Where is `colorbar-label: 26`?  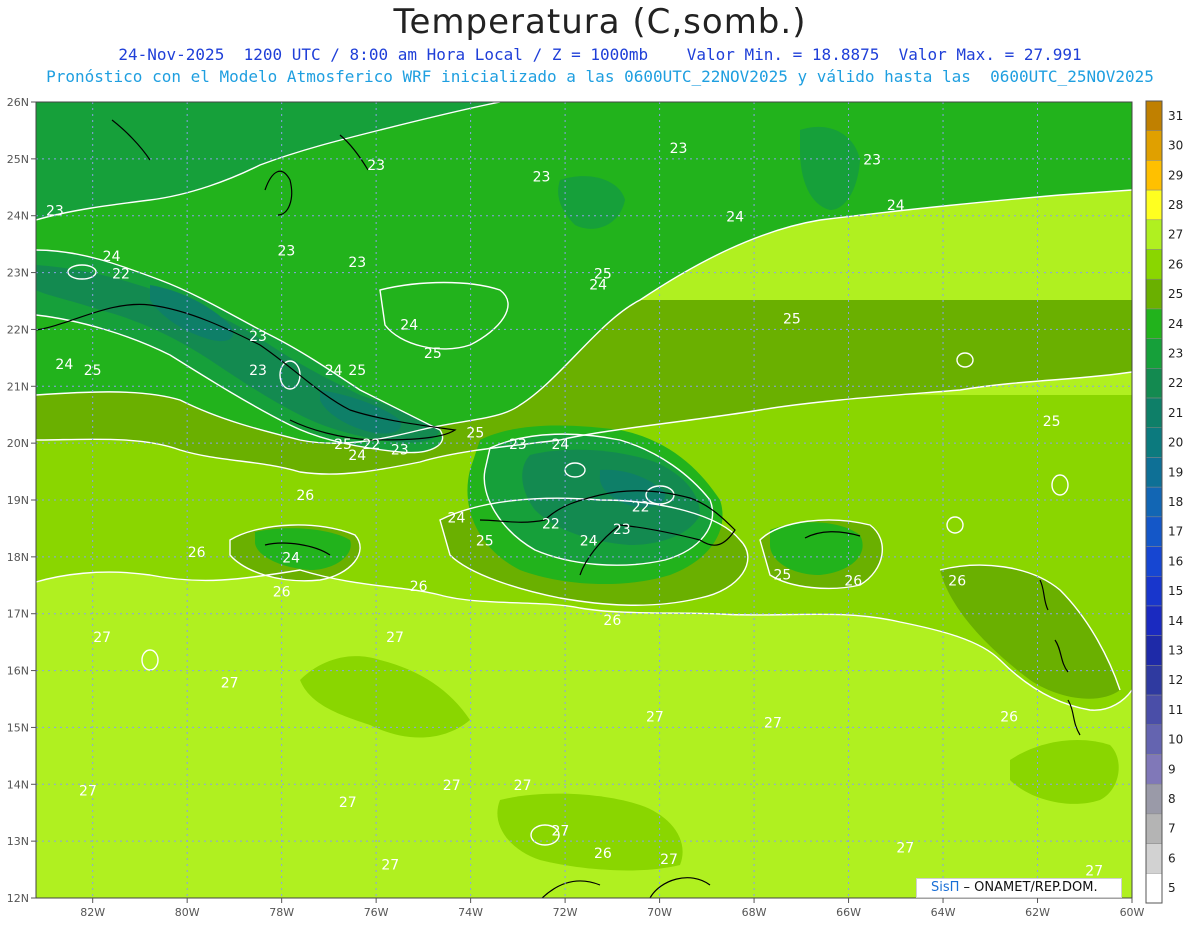
colorbar-label: 26 is located at coordinates (1175, 264).